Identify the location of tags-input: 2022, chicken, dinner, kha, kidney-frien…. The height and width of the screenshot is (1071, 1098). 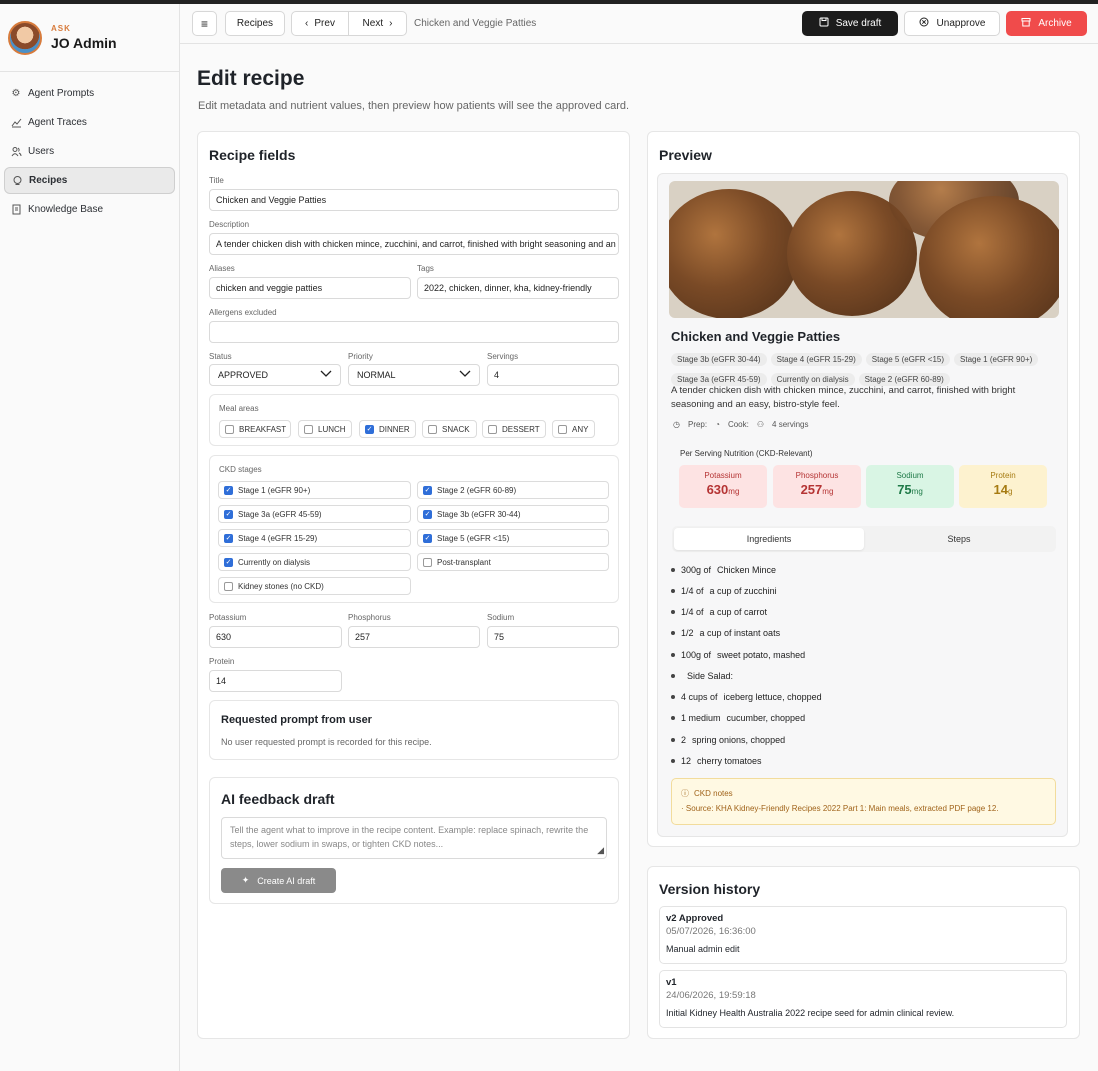
(518, 288).